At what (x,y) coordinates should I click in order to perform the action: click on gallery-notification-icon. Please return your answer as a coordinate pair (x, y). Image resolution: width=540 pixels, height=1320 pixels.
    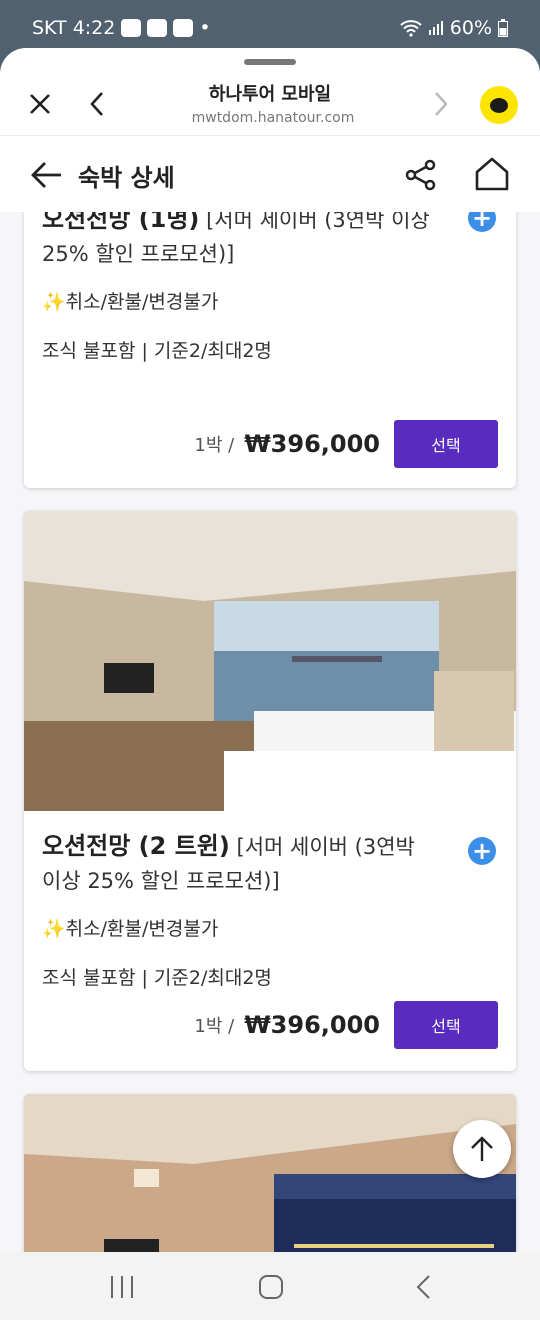
    Looking at the image, I should click on (157, 28).